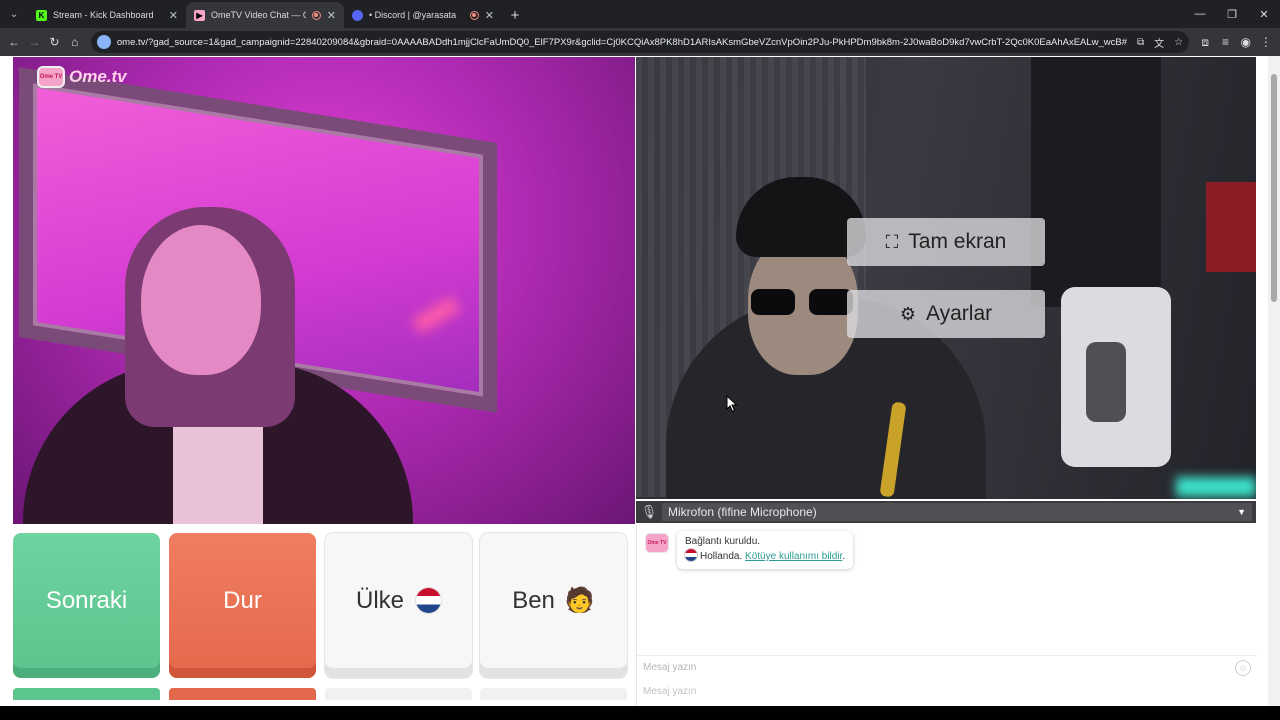 The width and height of the screenshot is (1280, 720). I want to click on microphone-bar: 🎙 Mikrofon (fifine Microphone) ▼, so click(946, 512).